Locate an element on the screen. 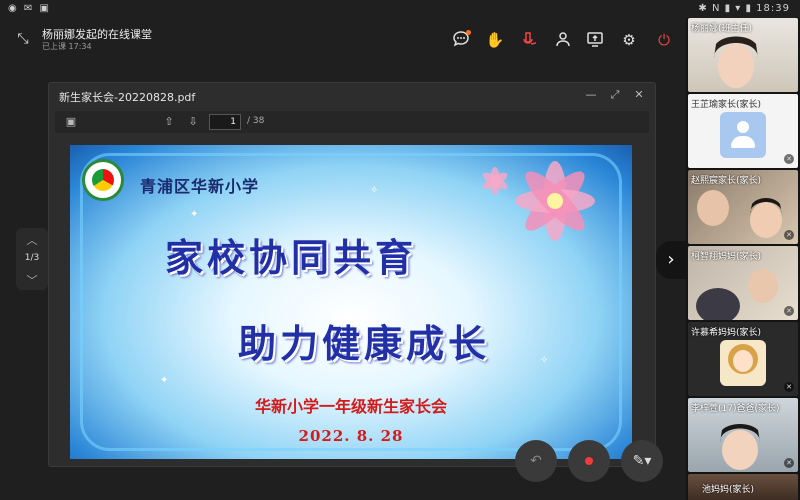 This screenshot has width=800, height=500. meeting-title: 杨丽娜发起的在线课堂 is located at coordinates (97, 34).